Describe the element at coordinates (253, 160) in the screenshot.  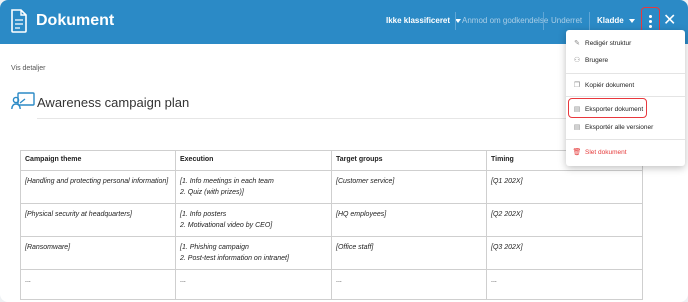
I see `column-header: Execution` at that location.